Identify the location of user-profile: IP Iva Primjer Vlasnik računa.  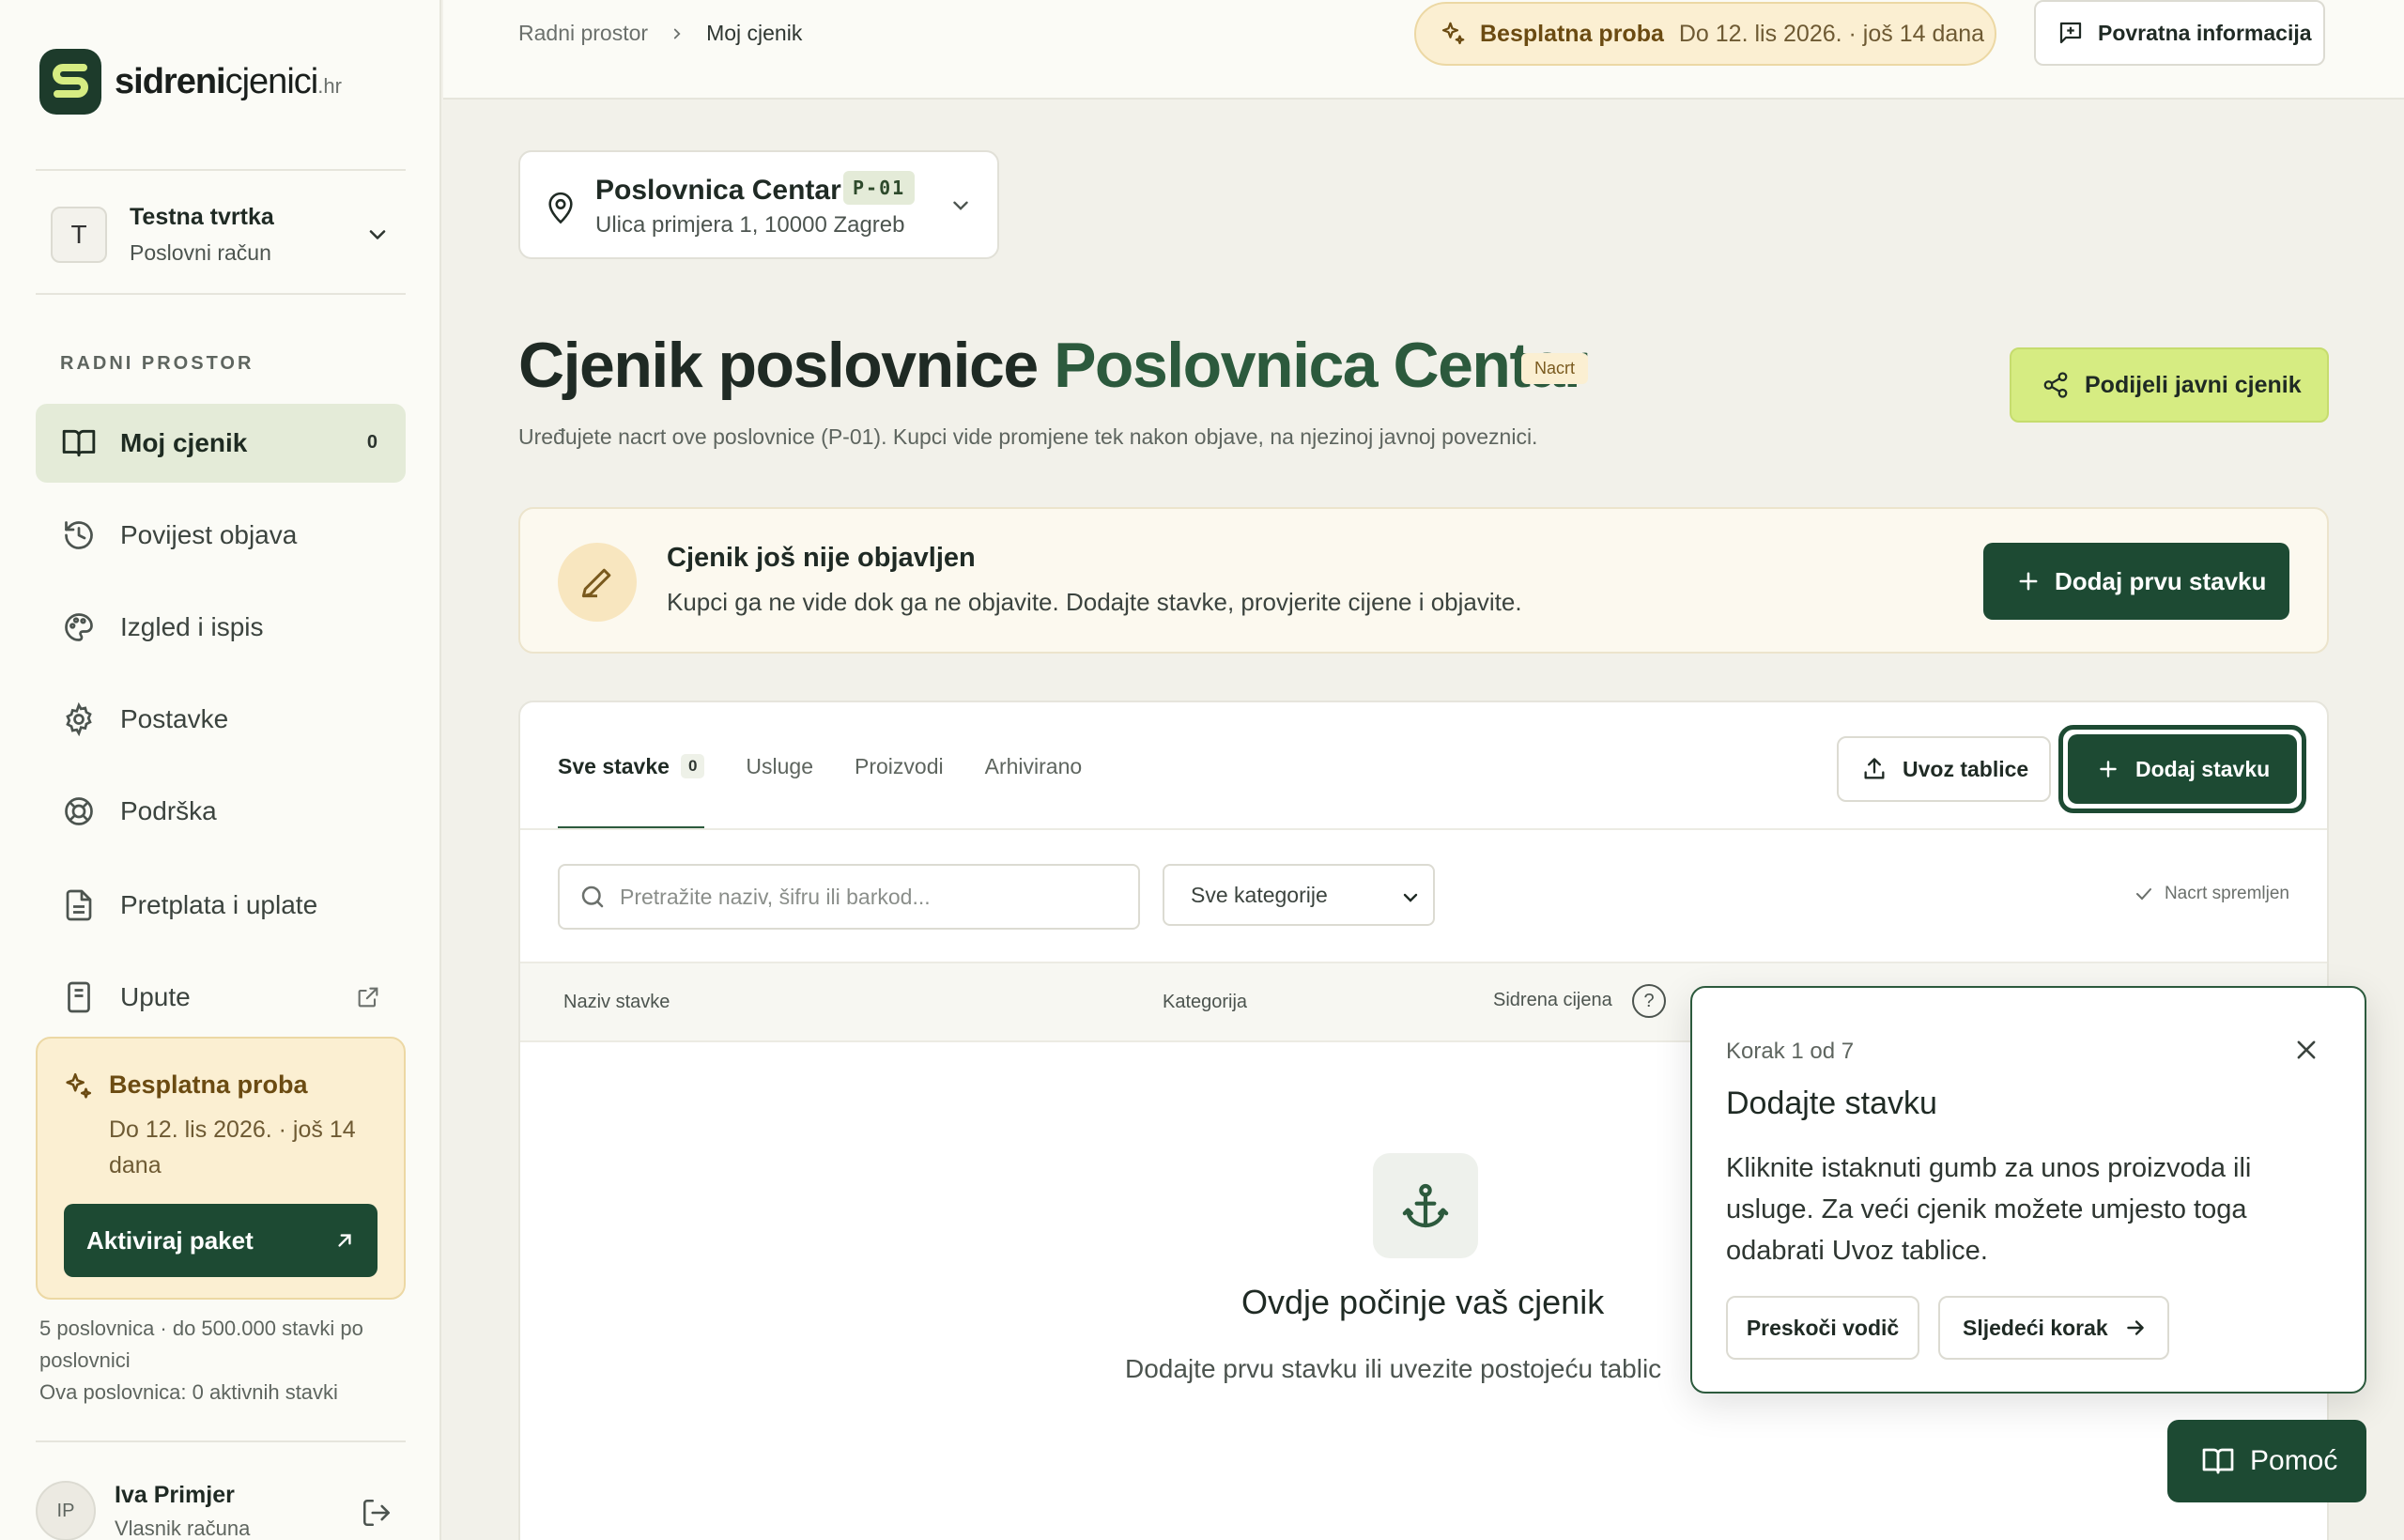
(223, 1509).